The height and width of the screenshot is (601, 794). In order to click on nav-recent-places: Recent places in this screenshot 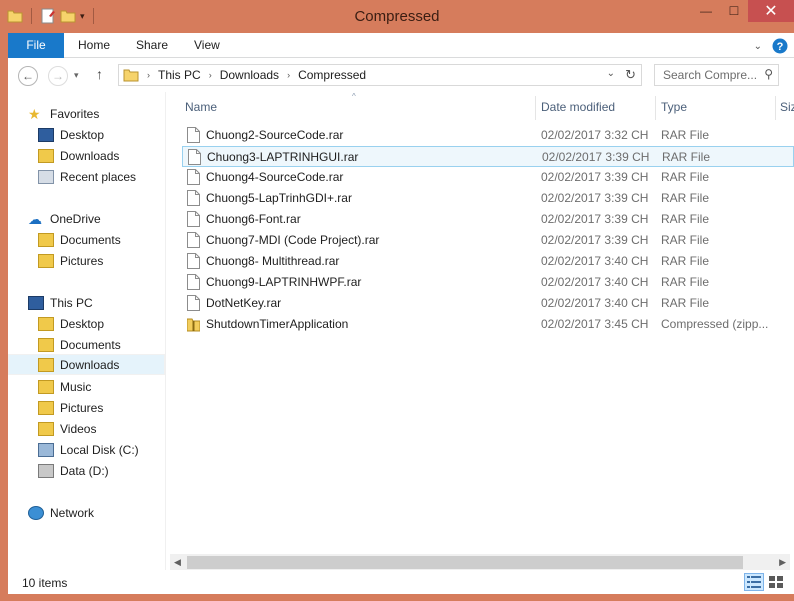, I will do `click(87, 176)`.